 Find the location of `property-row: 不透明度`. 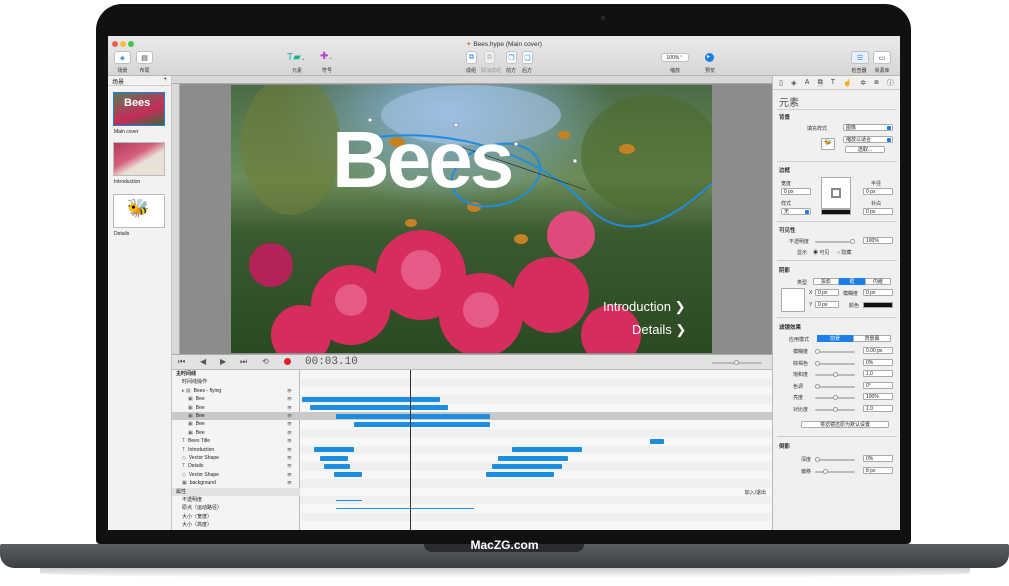

property-row: 不透明度 is located at coordinates (236, 500).